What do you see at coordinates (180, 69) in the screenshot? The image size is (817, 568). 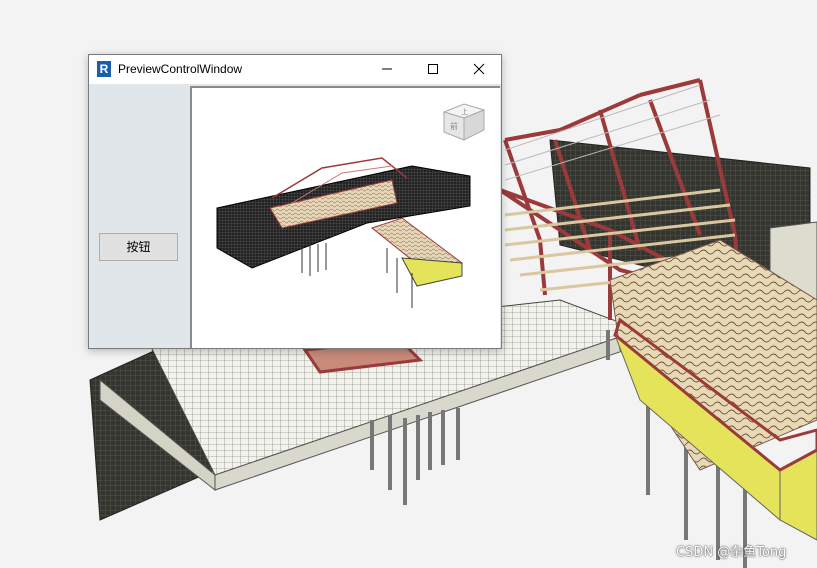 I see `window-title: PreviewControlWindow` at bounding box center [180, 69].